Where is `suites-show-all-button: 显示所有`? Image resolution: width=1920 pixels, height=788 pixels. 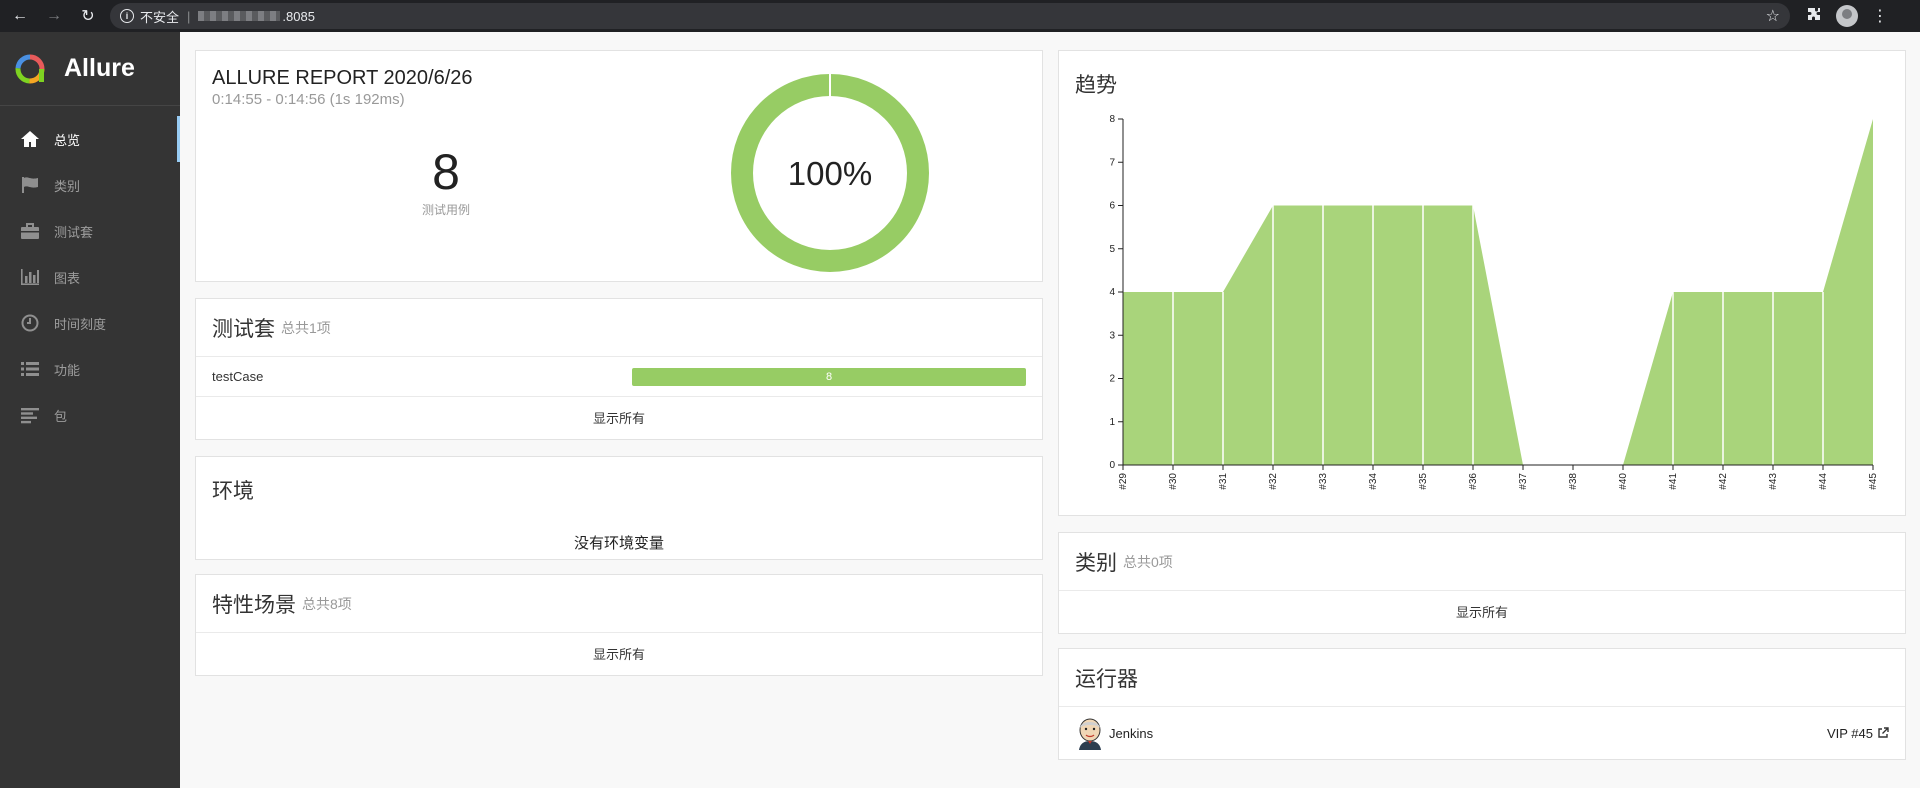 suites-show-all-button: 显示所有 is located at coordinates (619, 417).